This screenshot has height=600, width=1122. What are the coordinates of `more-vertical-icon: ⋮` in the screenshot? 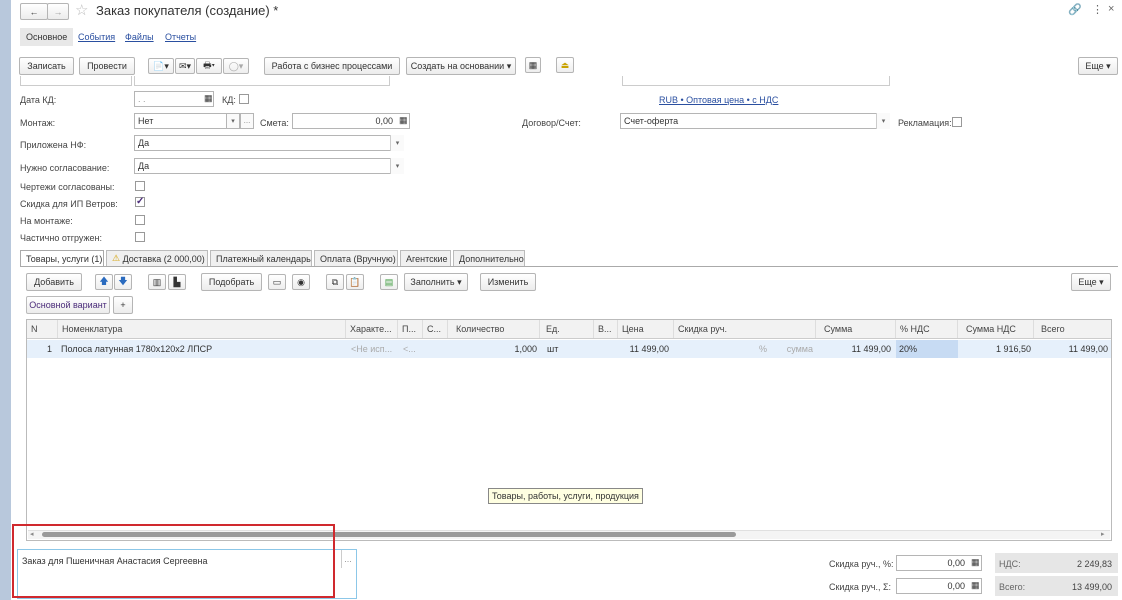 It's located at (1097, 9).